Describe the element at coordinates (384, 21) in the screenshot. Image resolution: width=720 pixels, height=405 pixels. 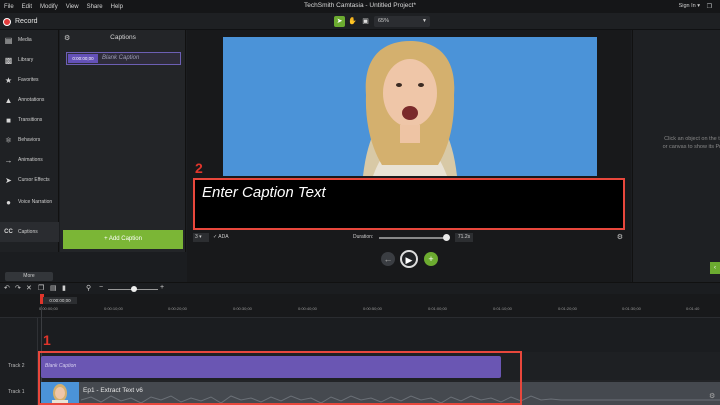
I see `zoom-value: 65%` at that location.